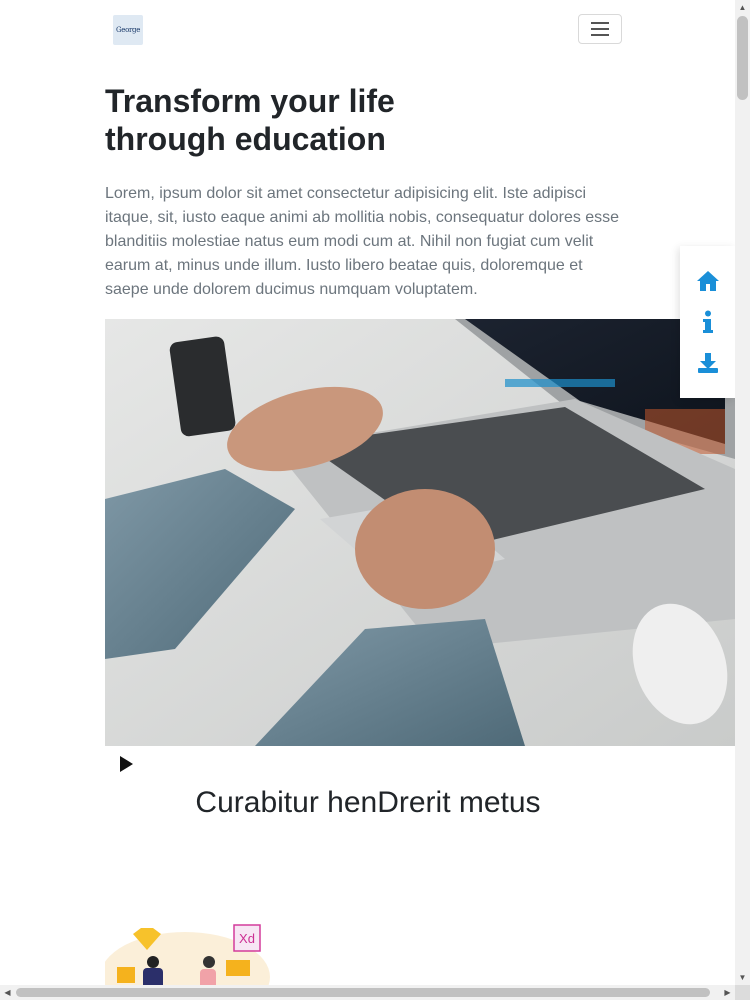 This screenshot has height=1000, width=750. I want to click on home-icon, so click(707, 280).